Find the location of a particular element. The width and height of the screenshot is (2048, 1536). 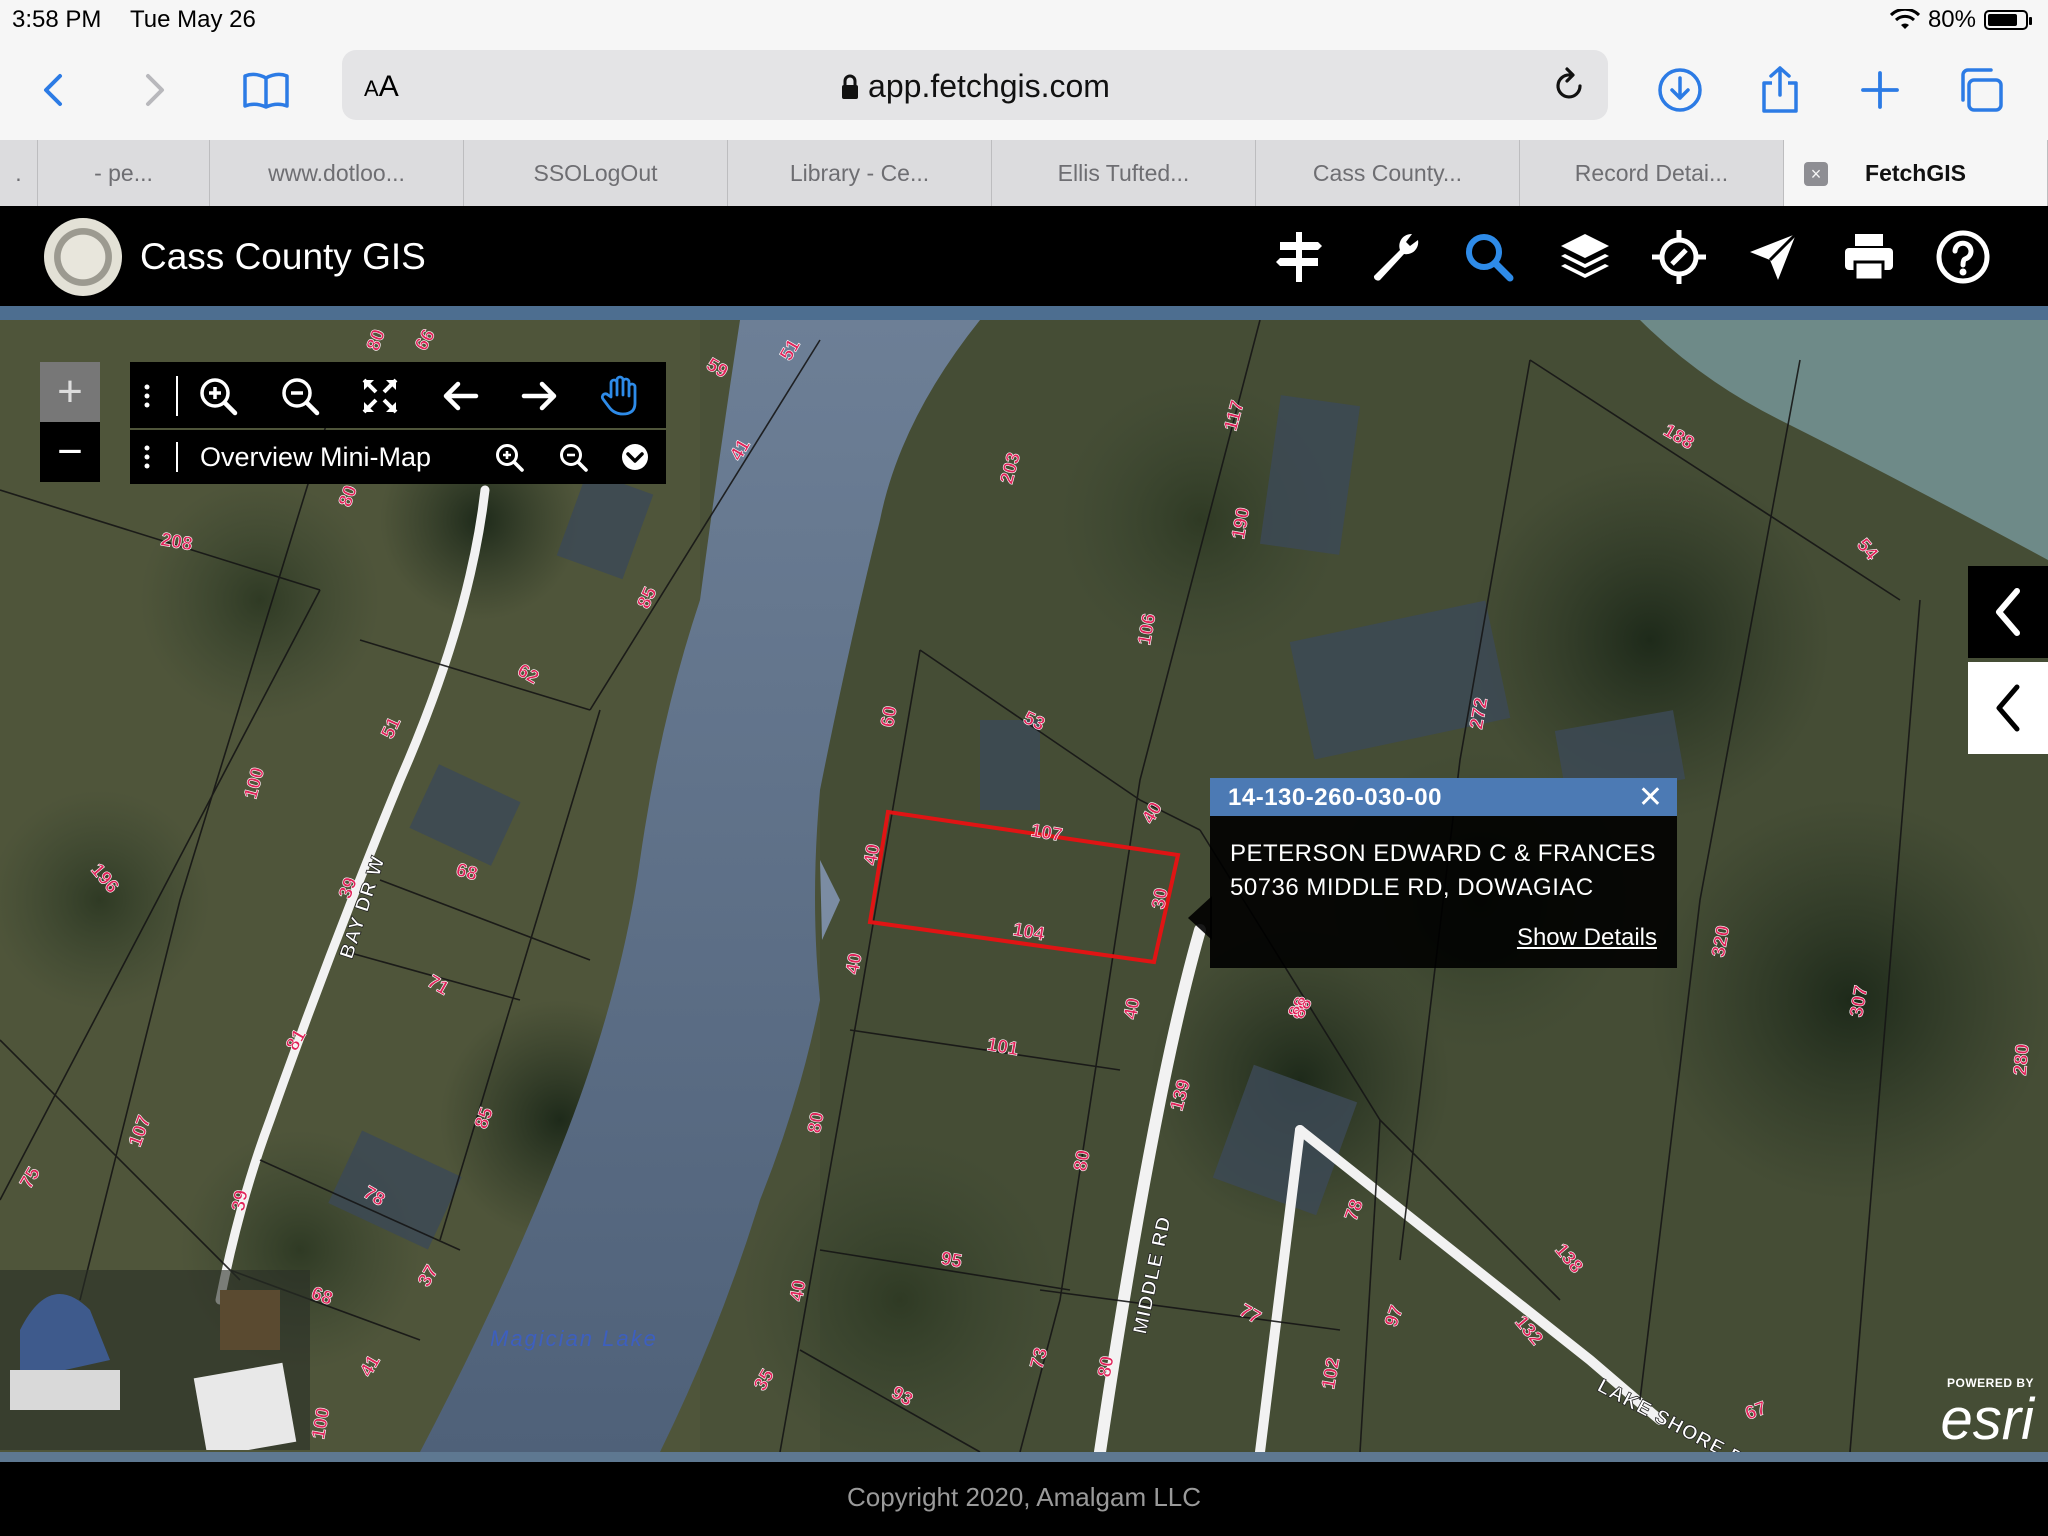

show-details-link: Show Details is located at coordinates (1587, 938).